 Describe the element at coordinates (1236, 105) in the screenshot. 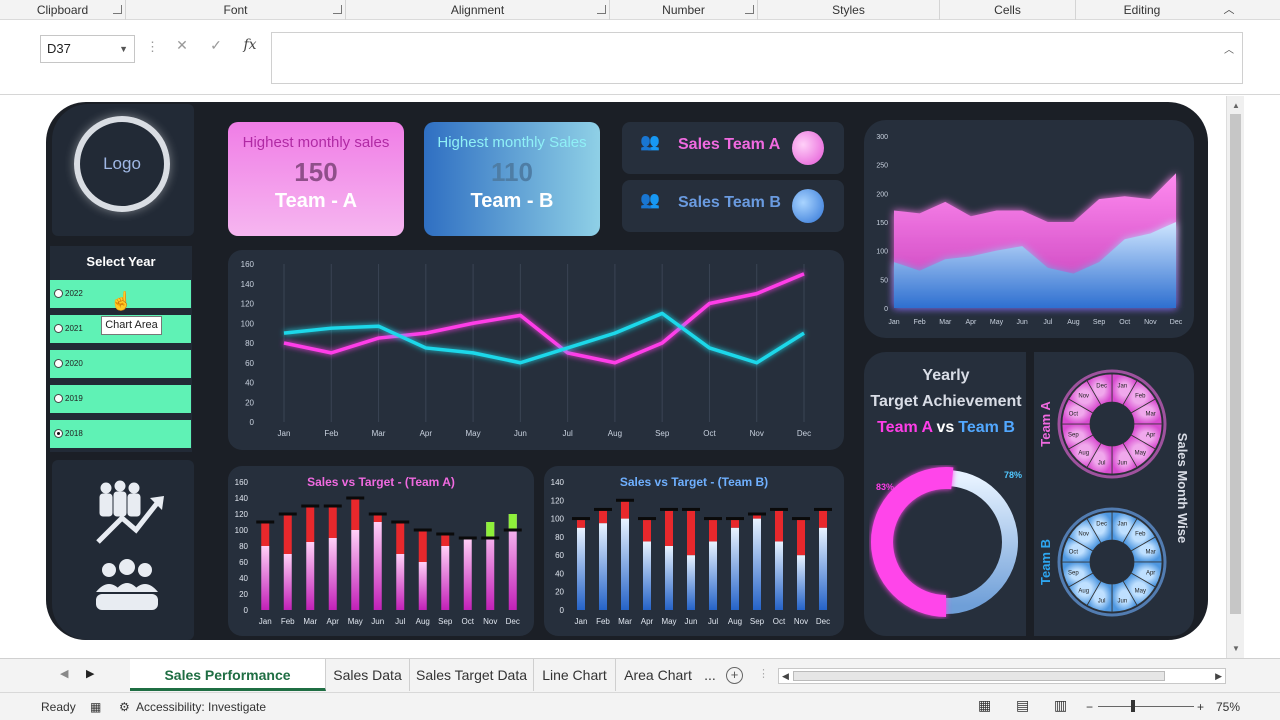

I see `scroll-up-icon: ▲` at that location.